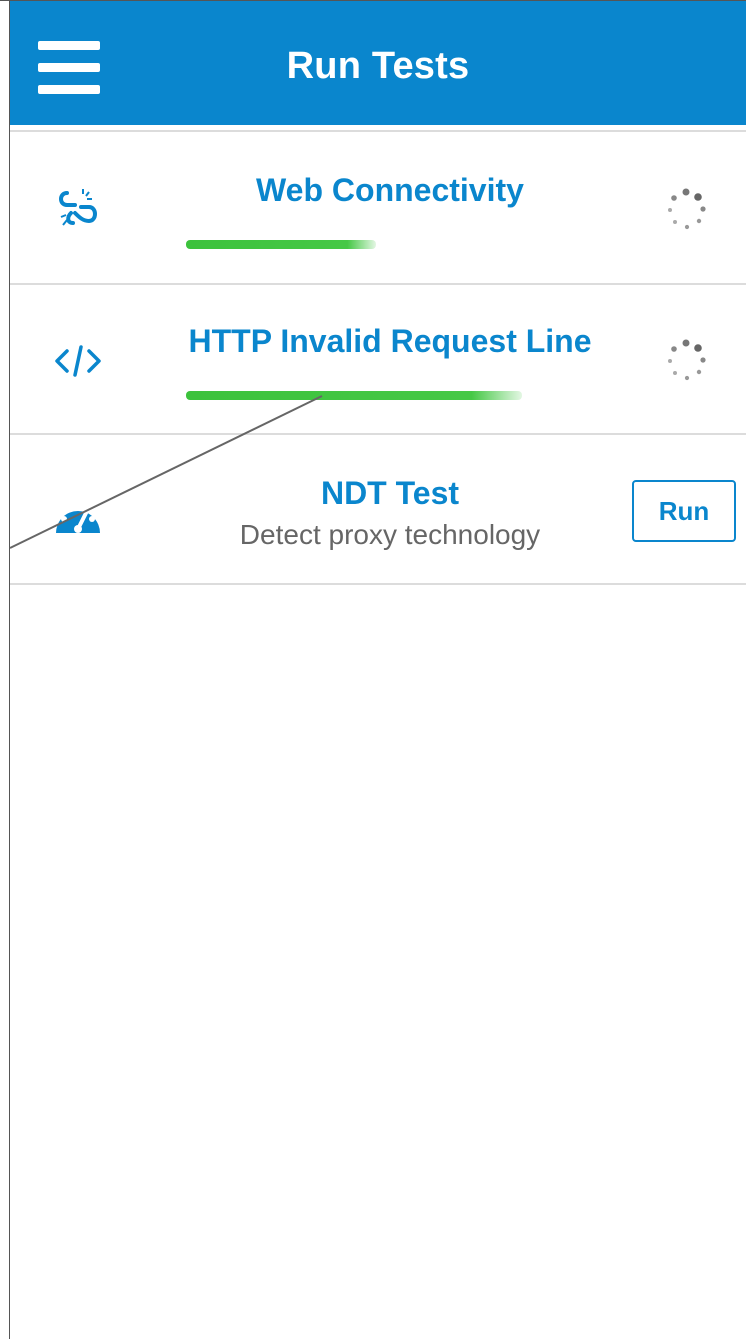 The image size is (746, 1339). Describe the element at coordinates (390, 493) in the screenshot. I see `test-title: NDT Test` at that location.